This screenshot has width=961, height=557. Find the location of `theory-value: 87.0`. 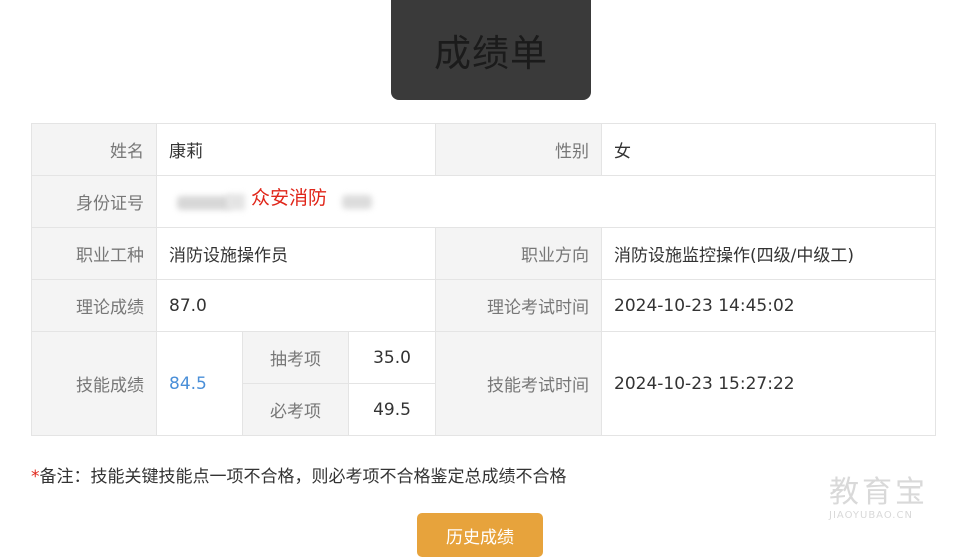

theory-value: 87.0 is located at coordinates (296, 305).